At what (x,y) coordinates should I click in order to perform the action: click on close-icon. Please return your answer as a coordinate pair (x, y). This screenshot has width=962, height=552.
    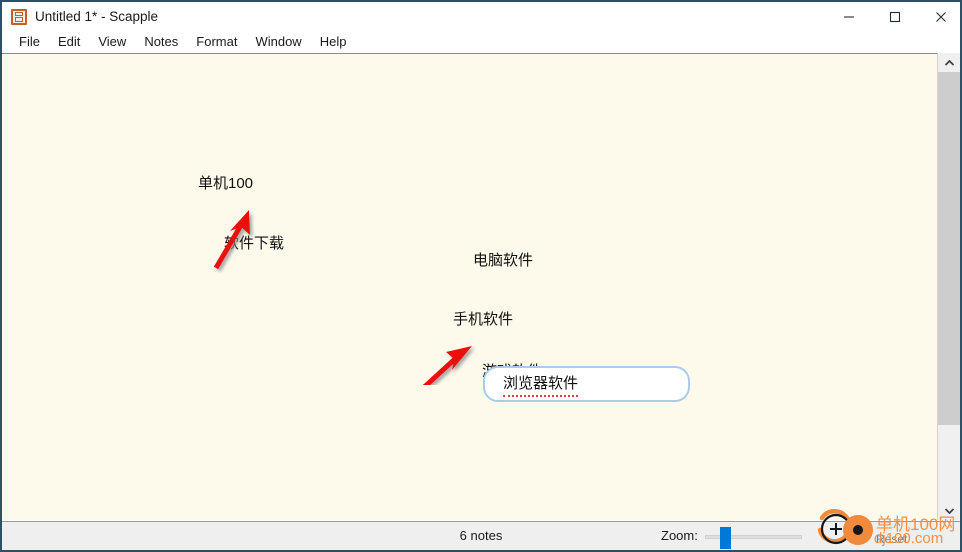
    Looking at the image, I should click on (941, 17).